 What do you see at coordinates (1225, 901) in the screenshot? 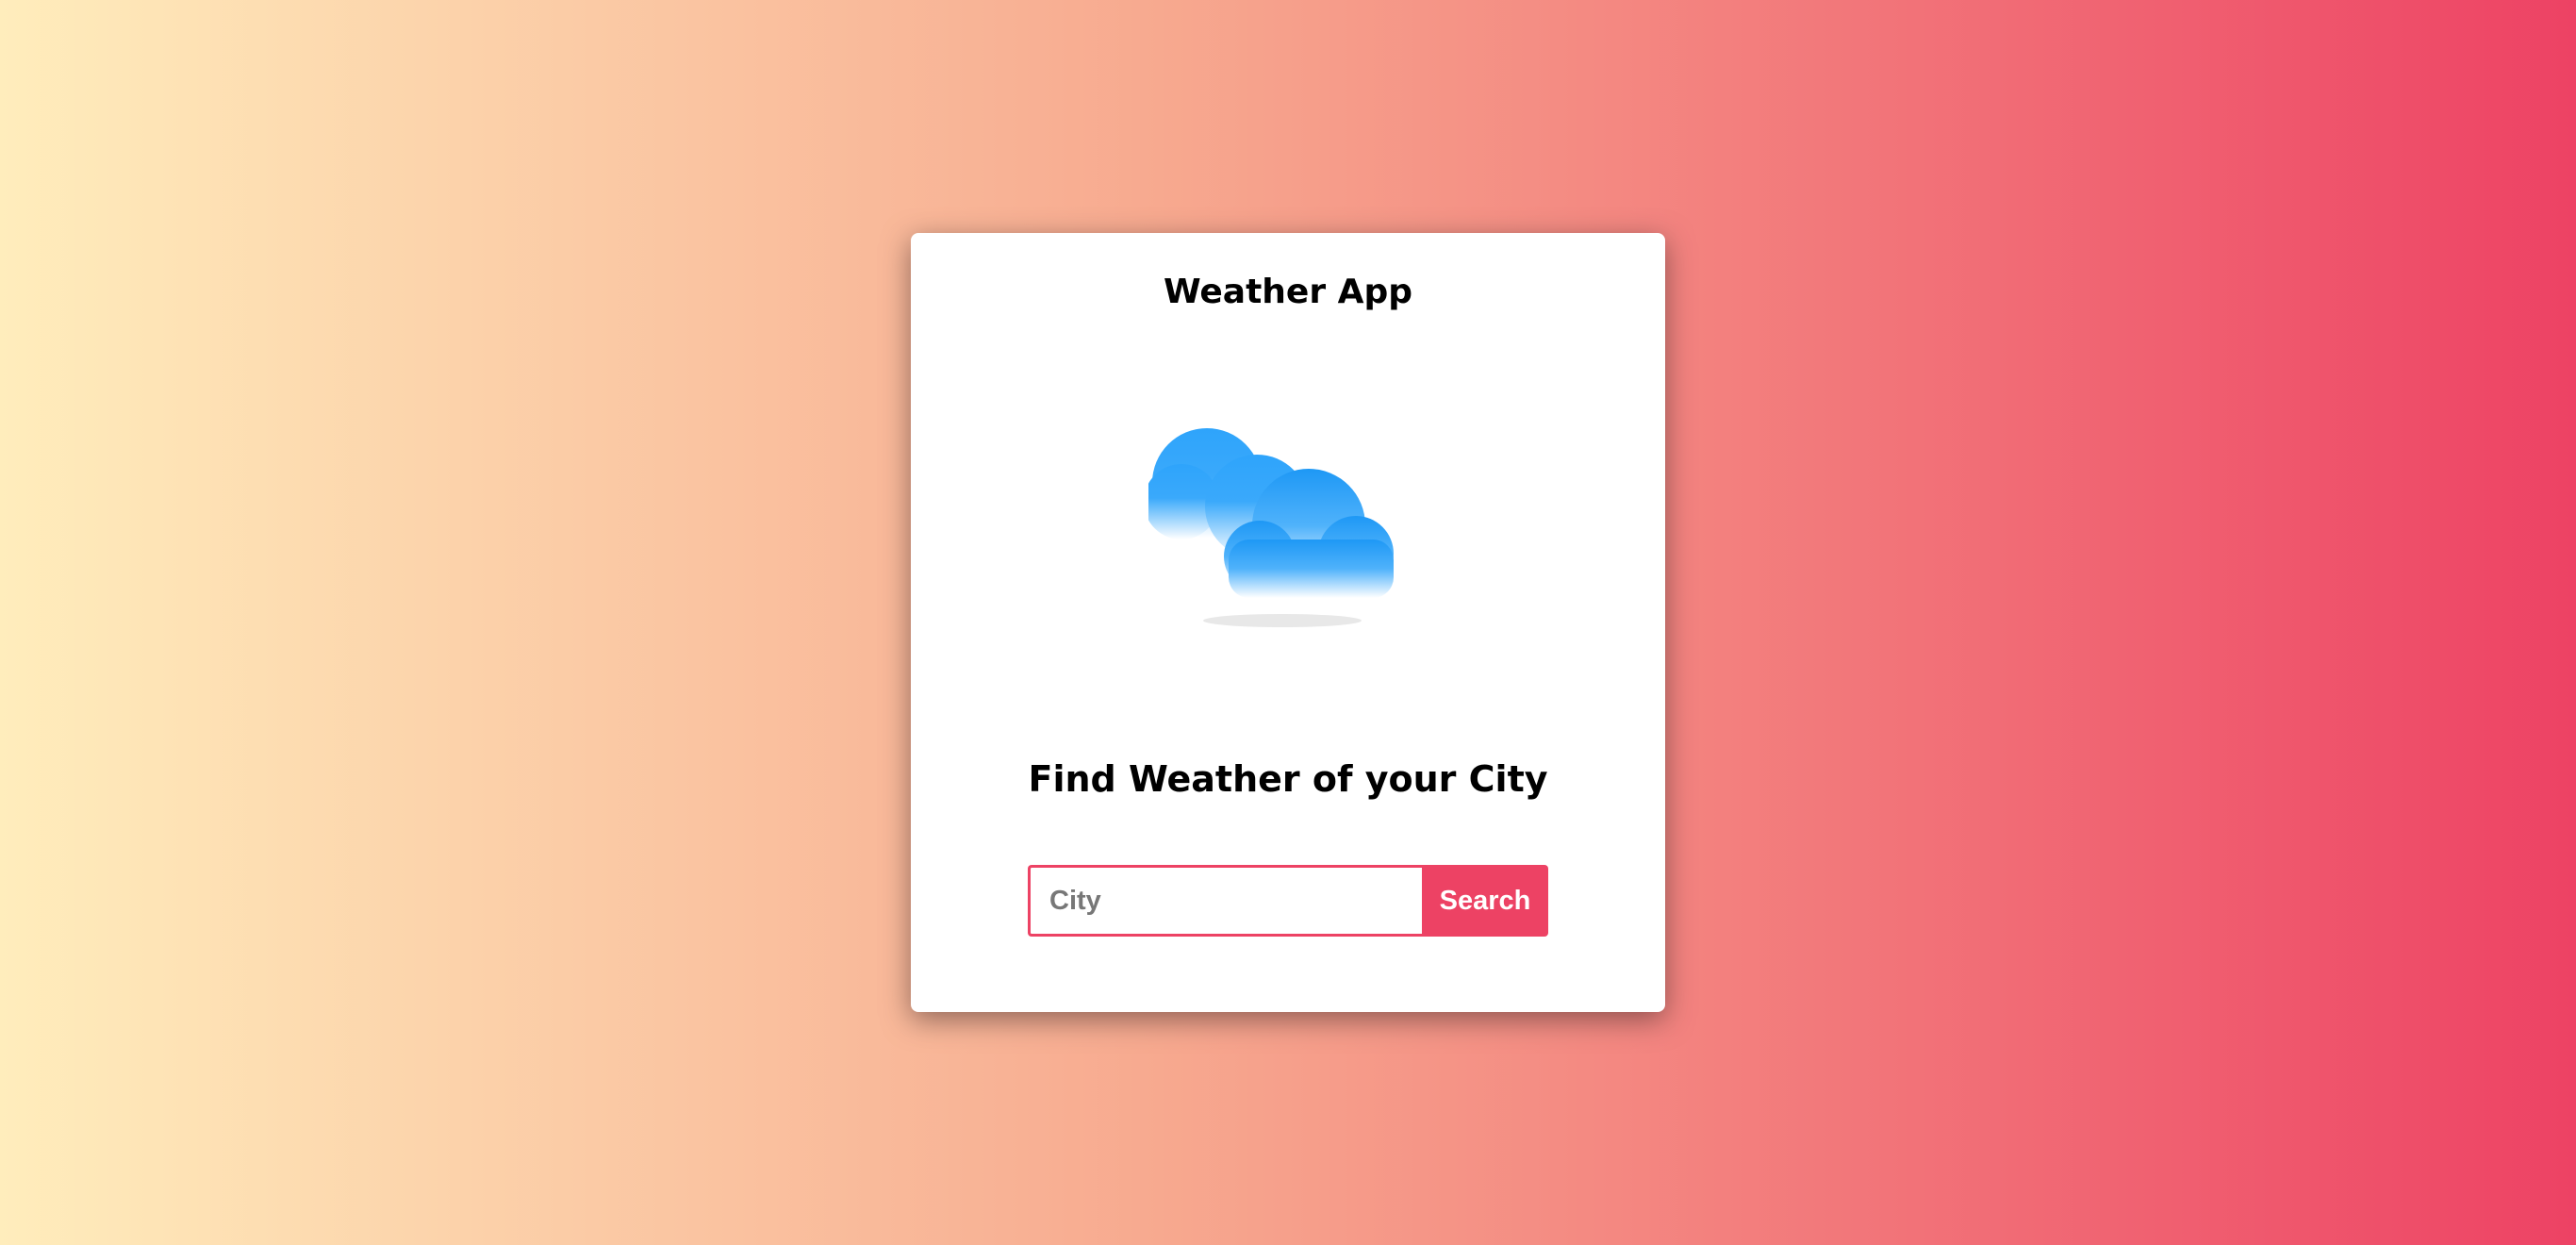
I see `city-input` at bounding box center [1225, 901].